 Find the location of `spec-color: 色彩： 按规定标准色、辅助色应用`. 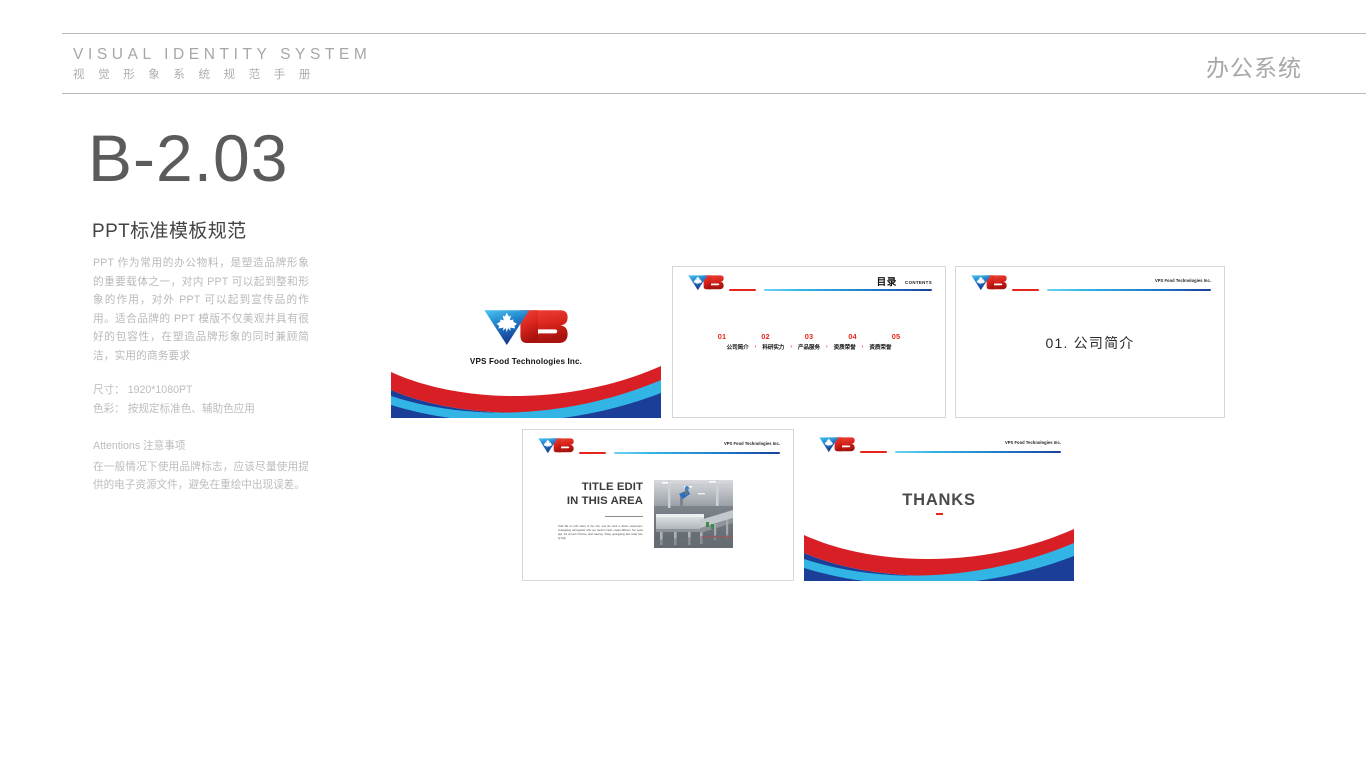

spec-color: 色彩： 按规定标准色、辅助色应用 is located at coordinates (174, 408).